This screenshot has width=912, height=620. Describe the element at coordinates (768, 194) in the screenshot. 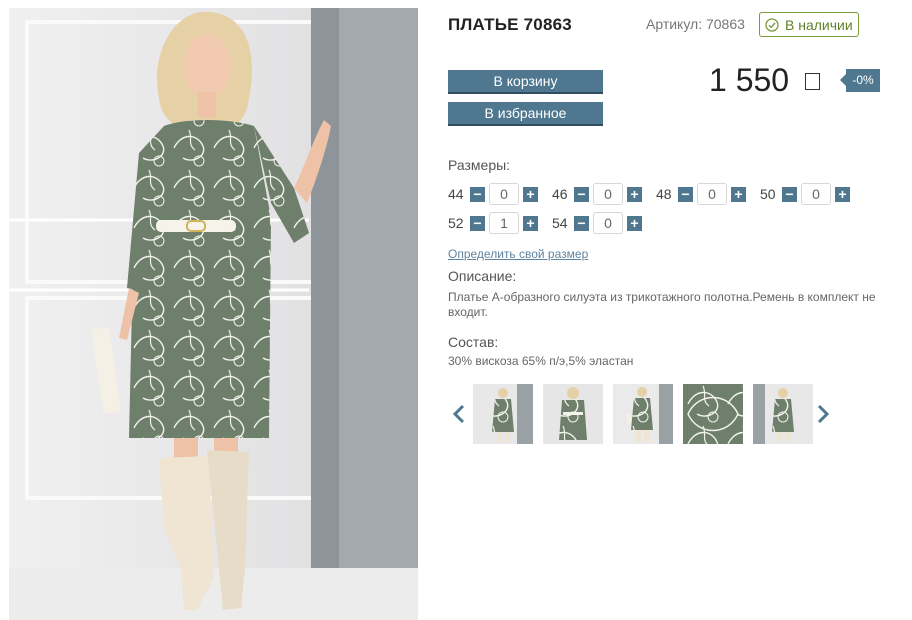

I see `size-number: 50` at that location.